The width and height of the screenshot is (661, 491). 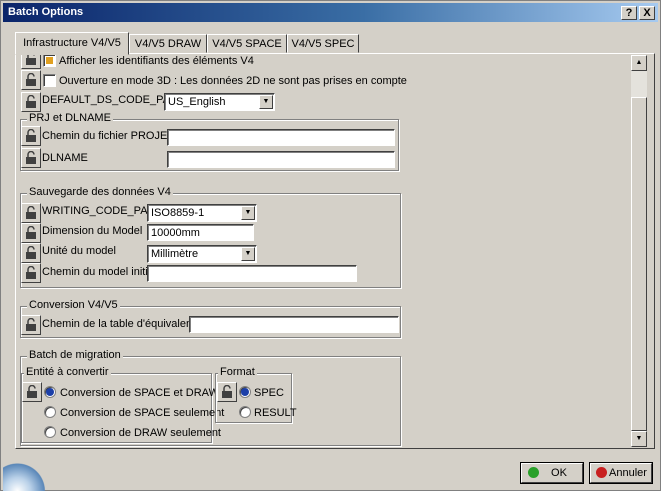 I want to click on cancel-label: Annuler, so click(x=628, y=473).